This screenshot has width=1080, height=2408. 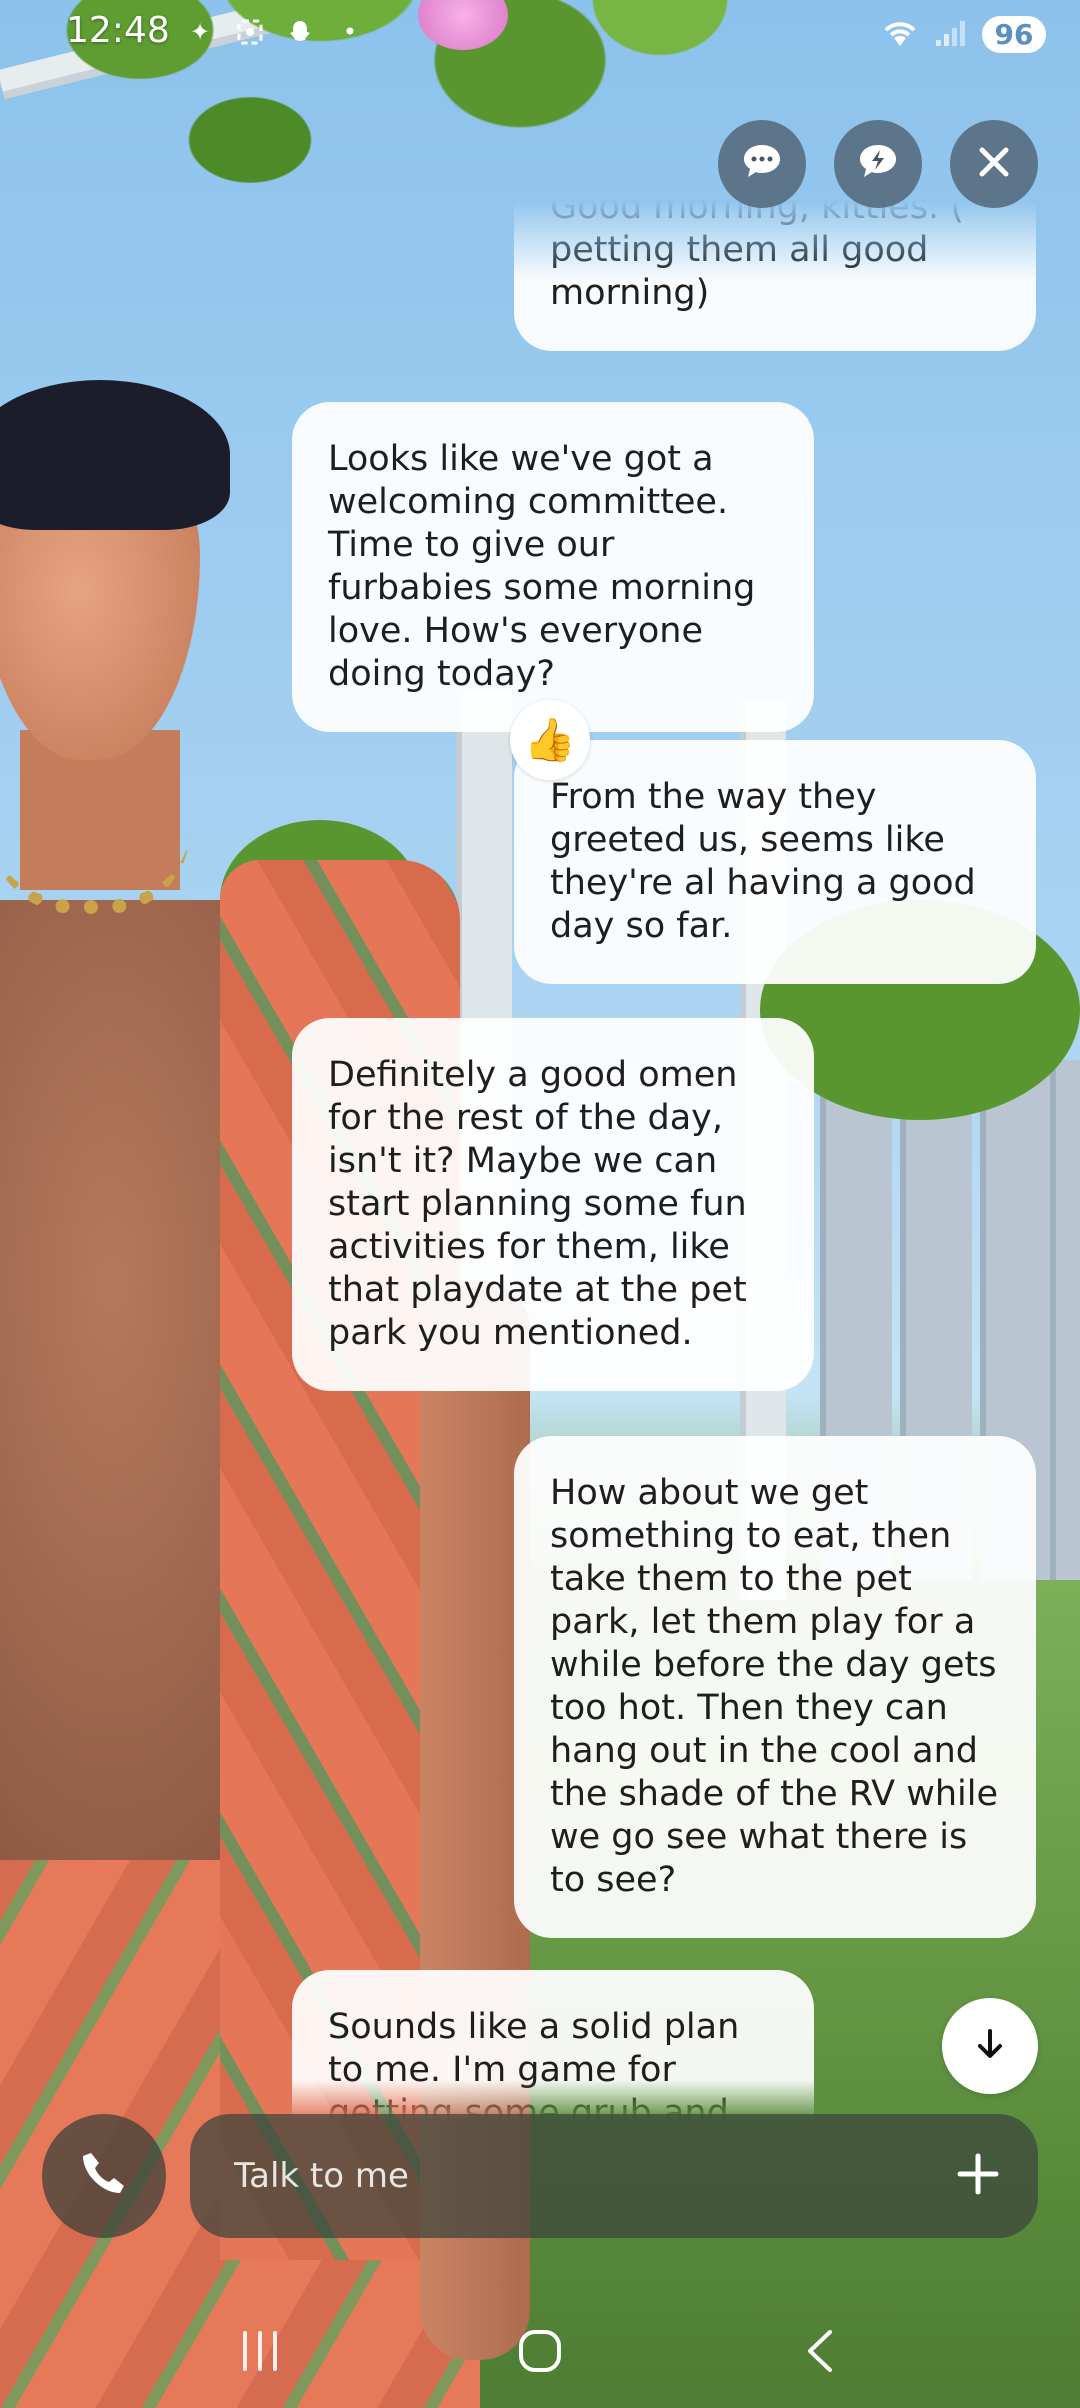 I want to click on lightning-bubble-icon, so click(x=878, y=164).